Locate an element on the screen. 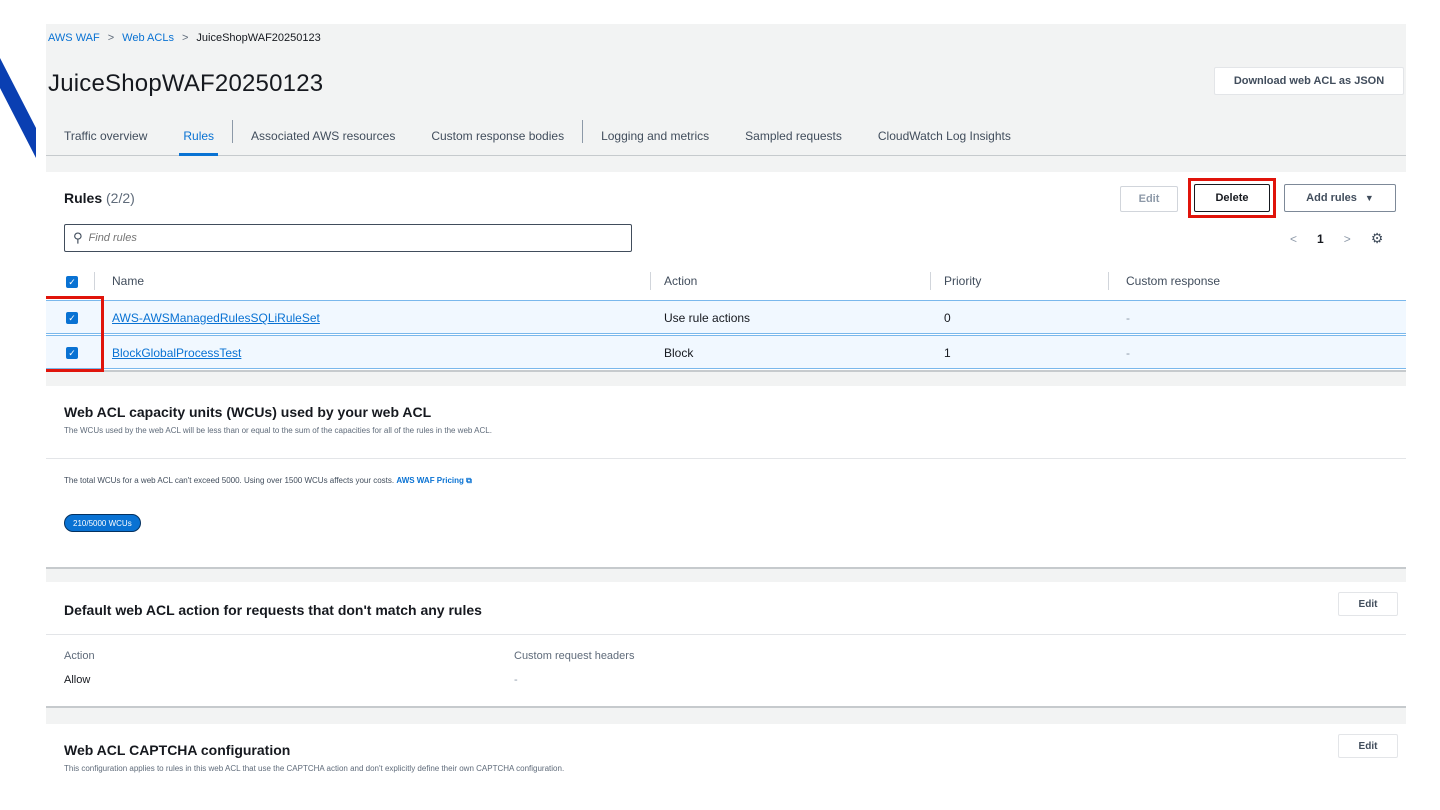 The height and width of the screenshot is (810, 1440). checkbox-highlight-box is located at coordinates (75, 334).